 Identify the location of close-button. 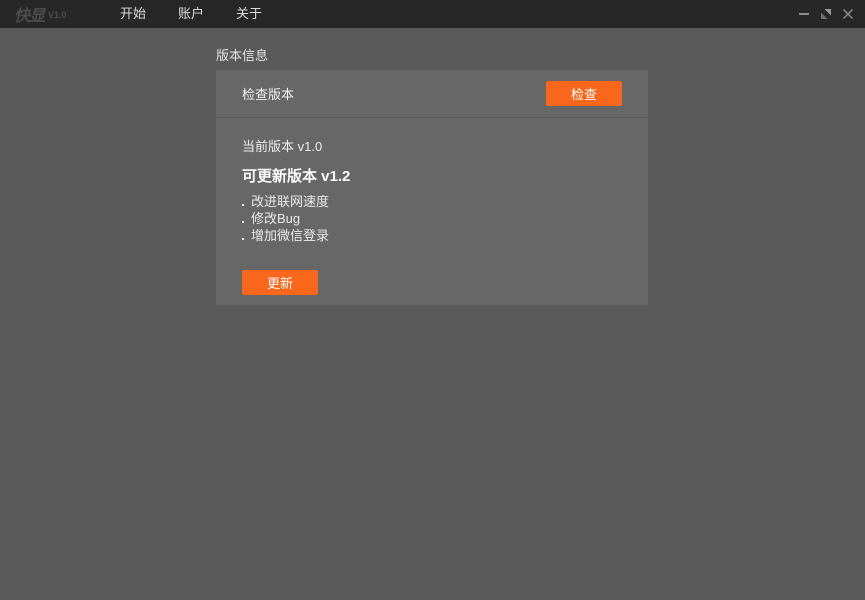
(848, 14).